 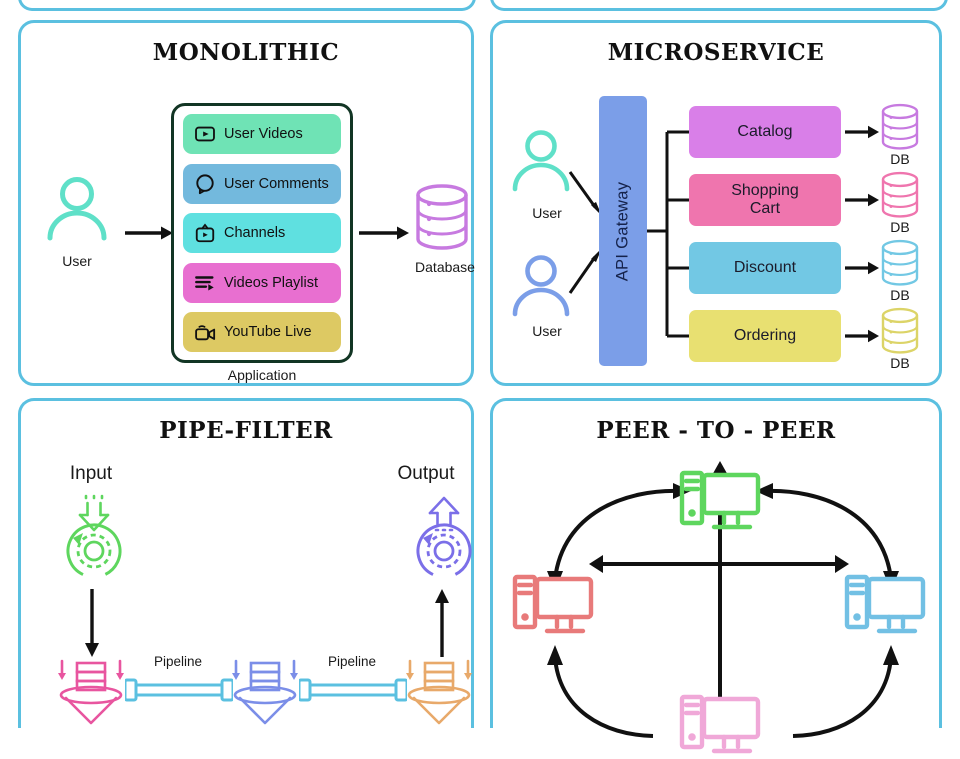 I want to click on monolithic-user-label: User, so click(x=77, y=261).